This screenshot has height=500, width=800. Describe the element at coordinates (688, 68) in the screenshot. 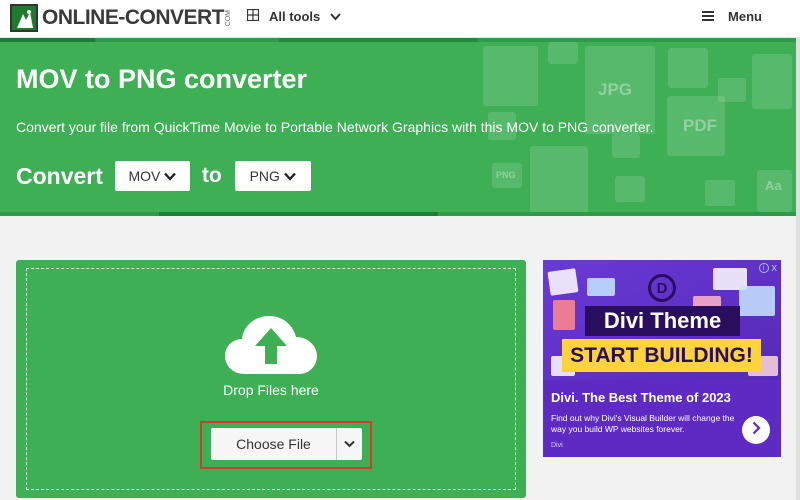

I see `image-file-icon` at that location.